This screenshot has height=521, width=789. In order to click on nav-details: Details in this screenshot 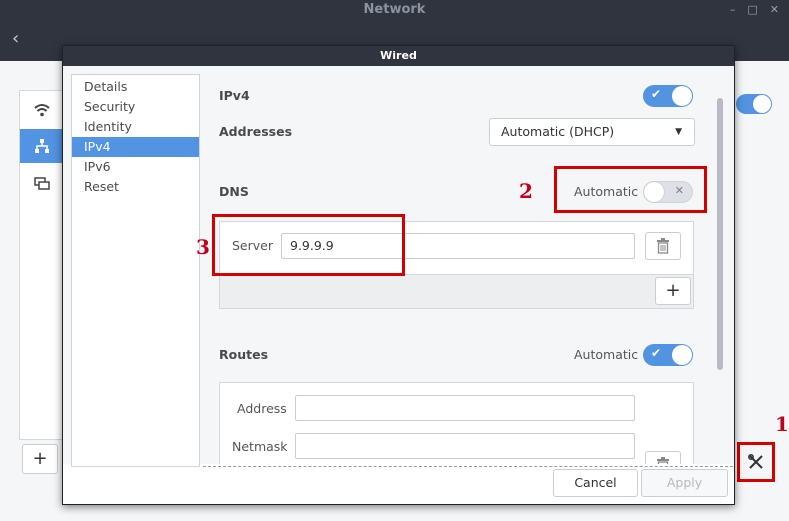, I will do `click(135, 87)`.